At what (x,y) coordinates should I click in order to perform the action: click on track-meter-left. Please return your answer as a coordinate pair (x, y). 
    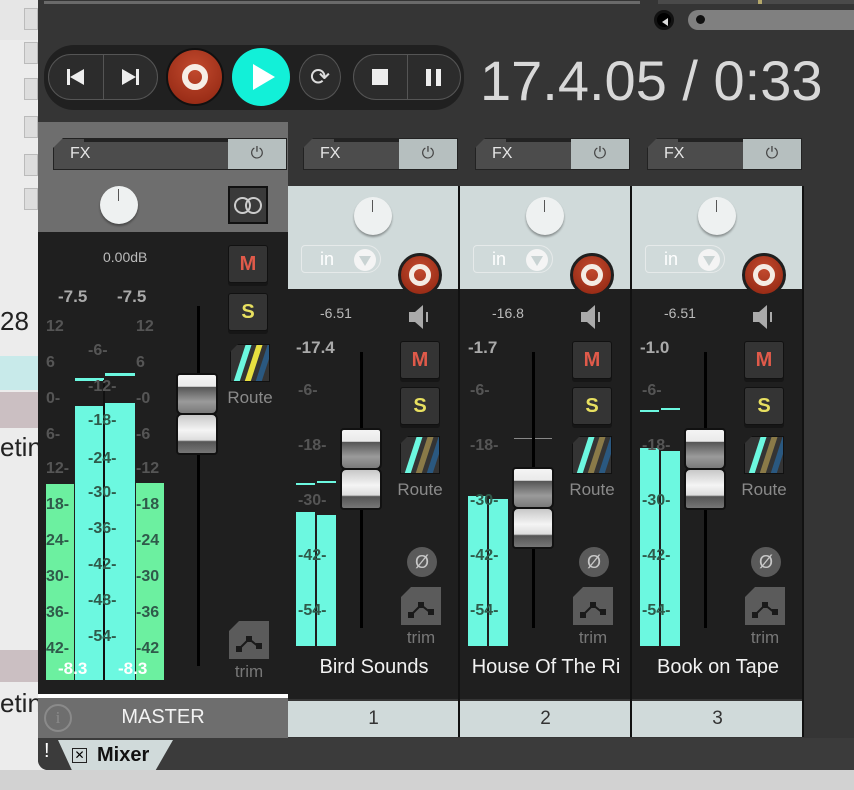
    Looking at the image, I should click on (305, 579).